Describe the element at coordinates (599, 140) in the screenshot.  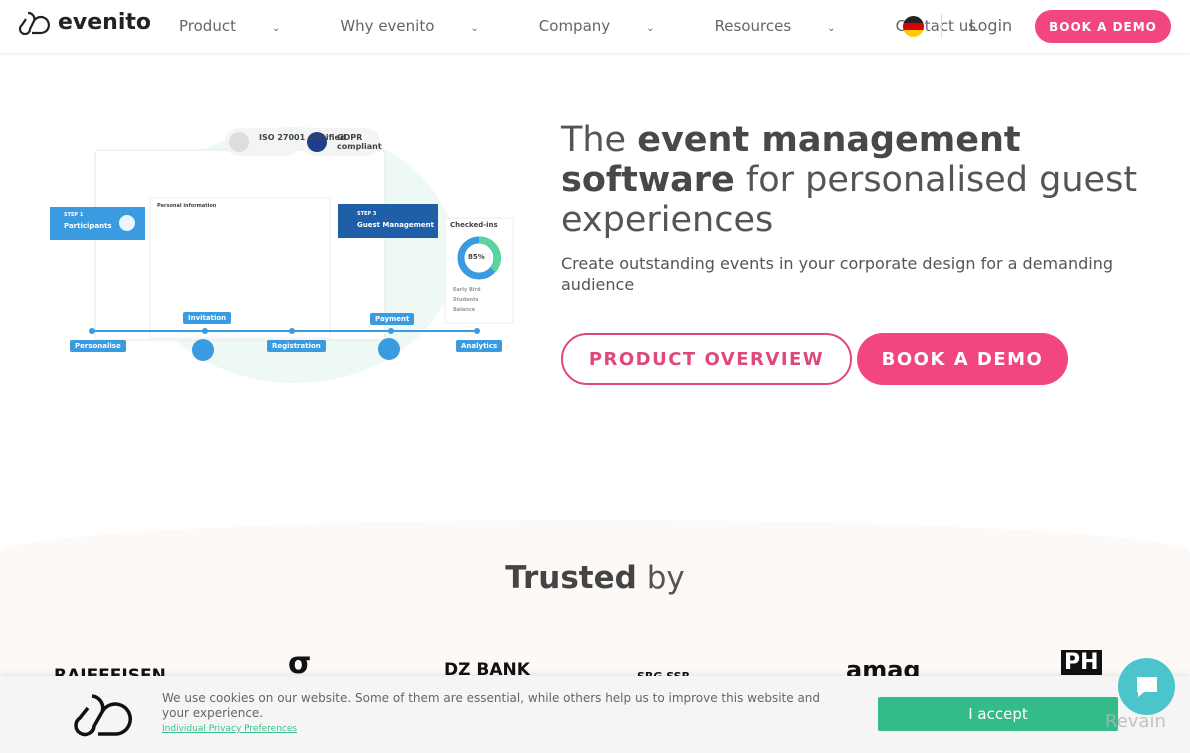
I see `title-pre: The` at that location.